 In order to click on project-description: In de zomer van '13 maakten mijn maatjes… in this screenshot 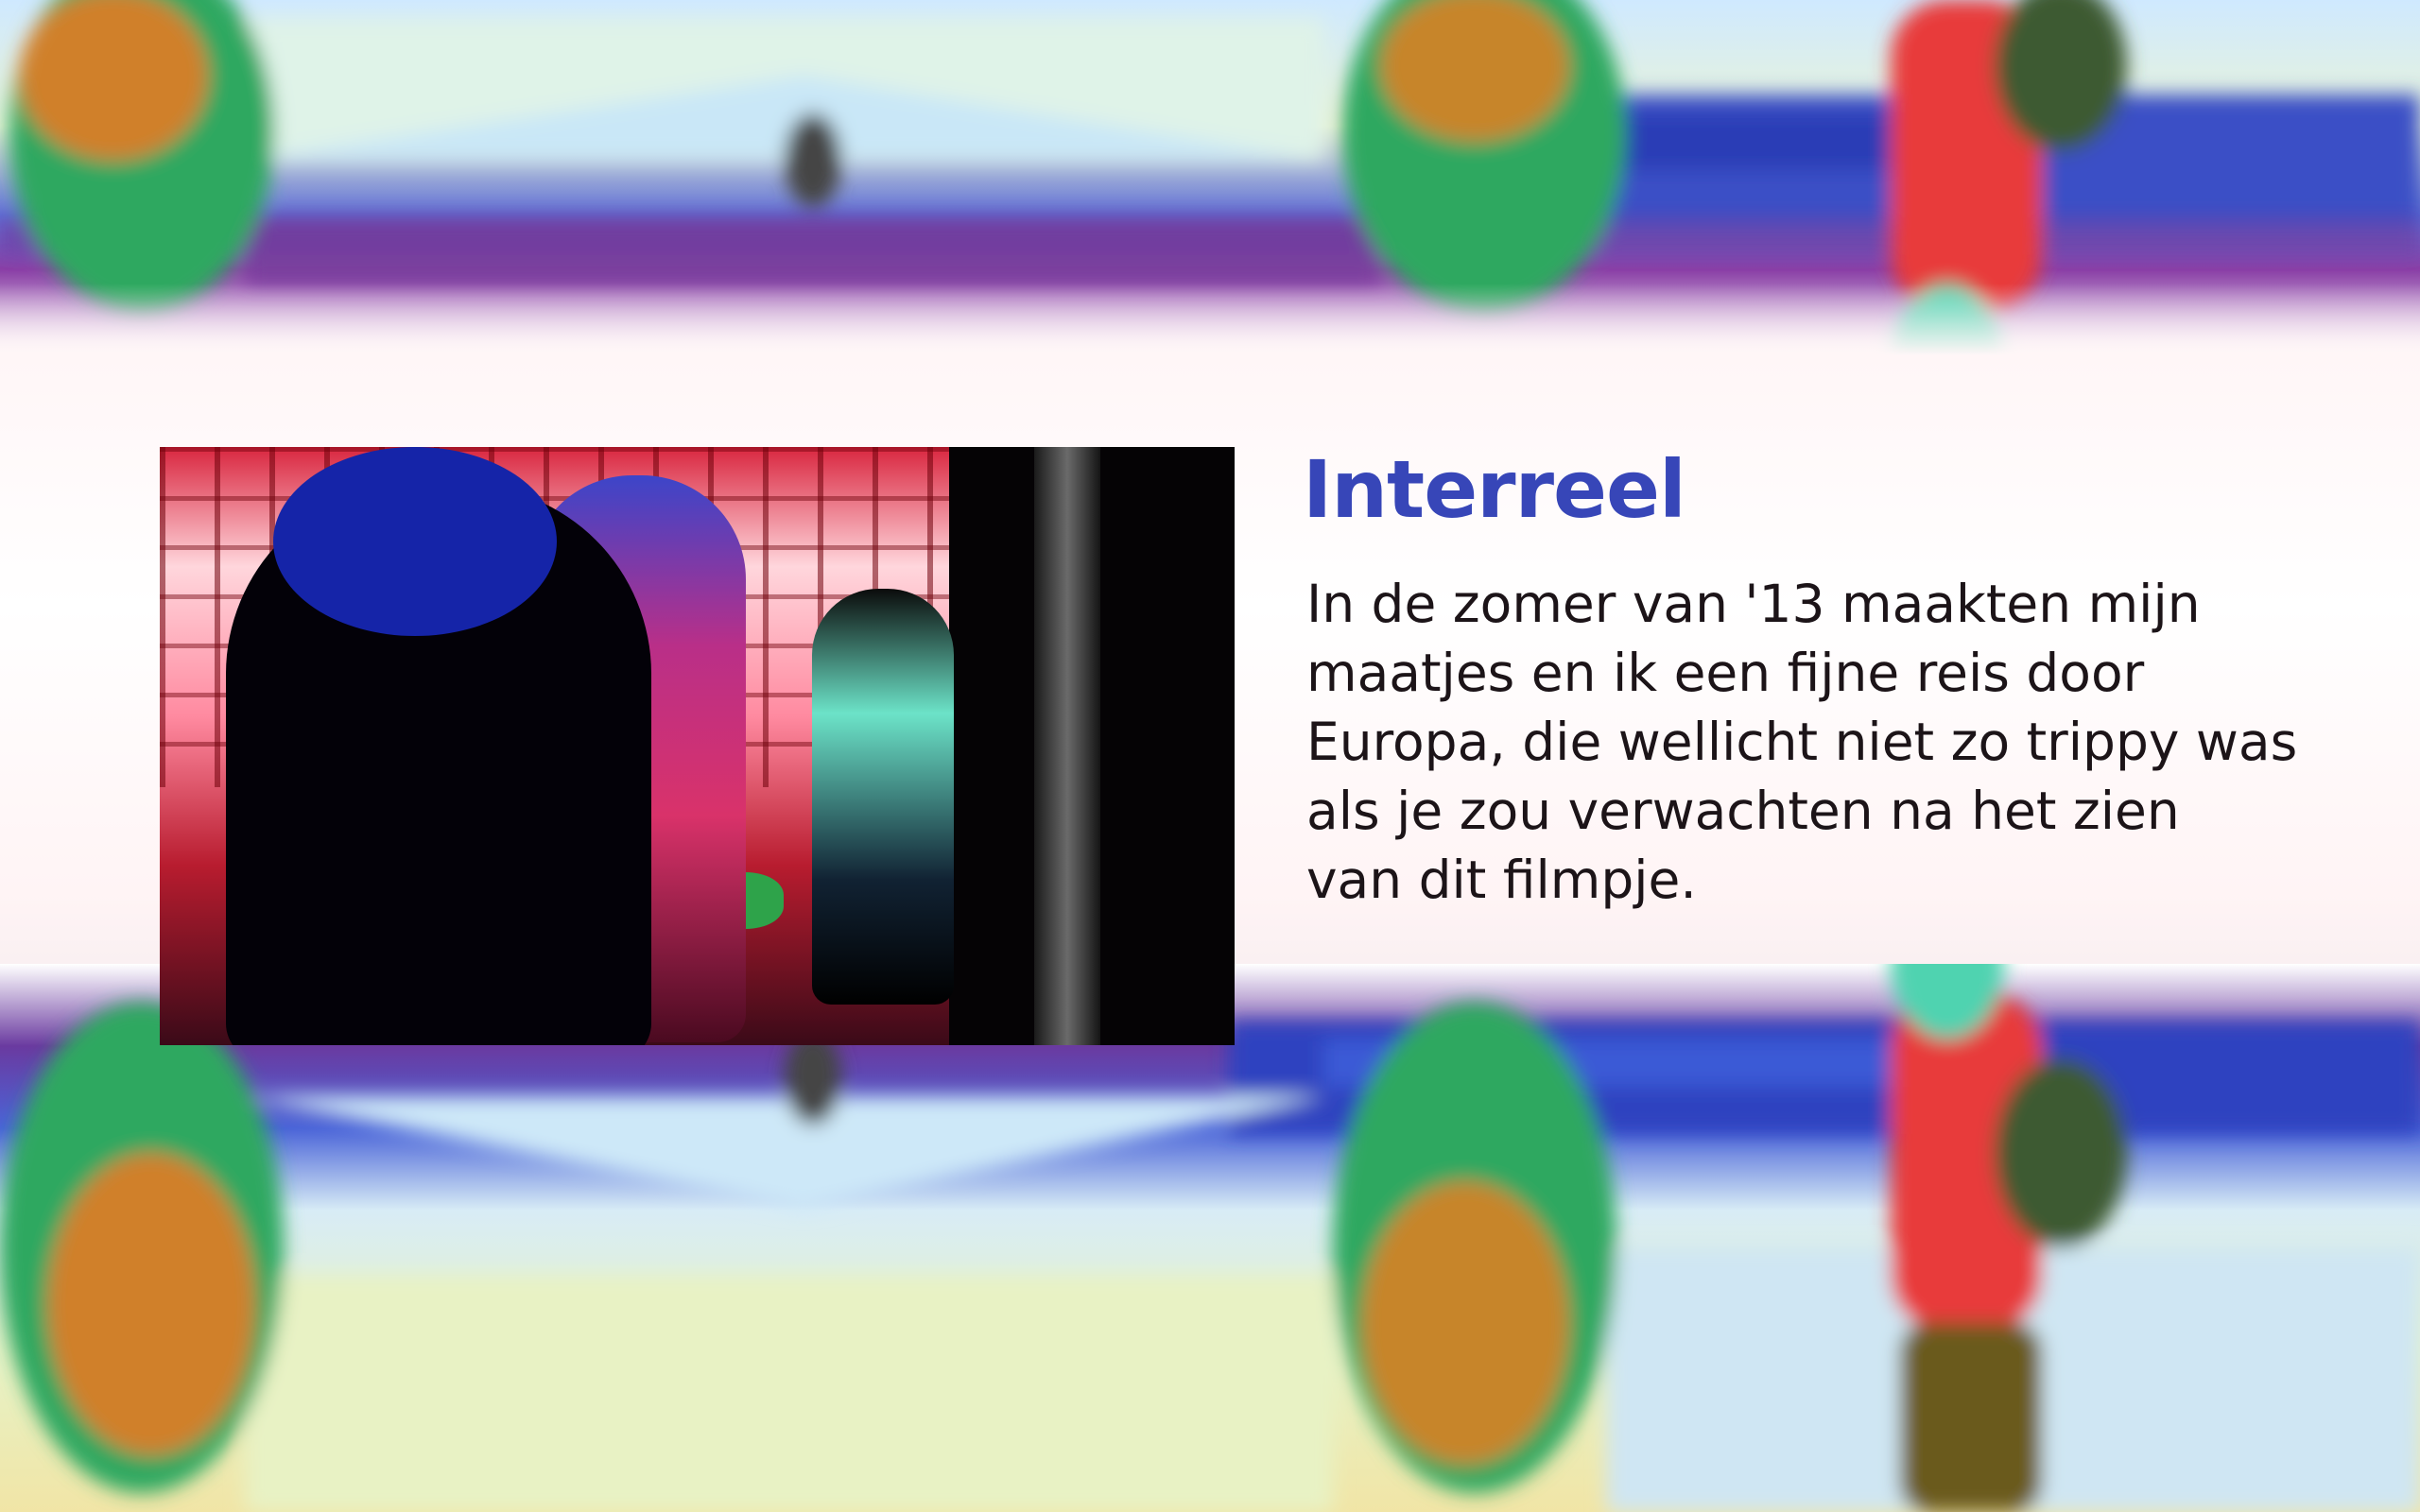, I will do `click(1854, 742)`.